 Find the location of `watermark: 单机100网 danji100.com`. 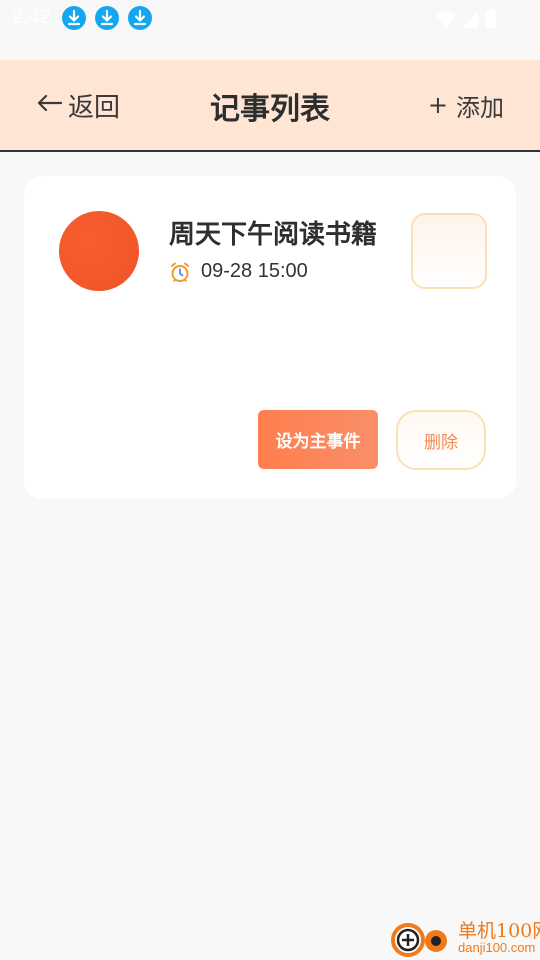

watermark: 单机100网 danji100.com is located at coordinates (464, 938).